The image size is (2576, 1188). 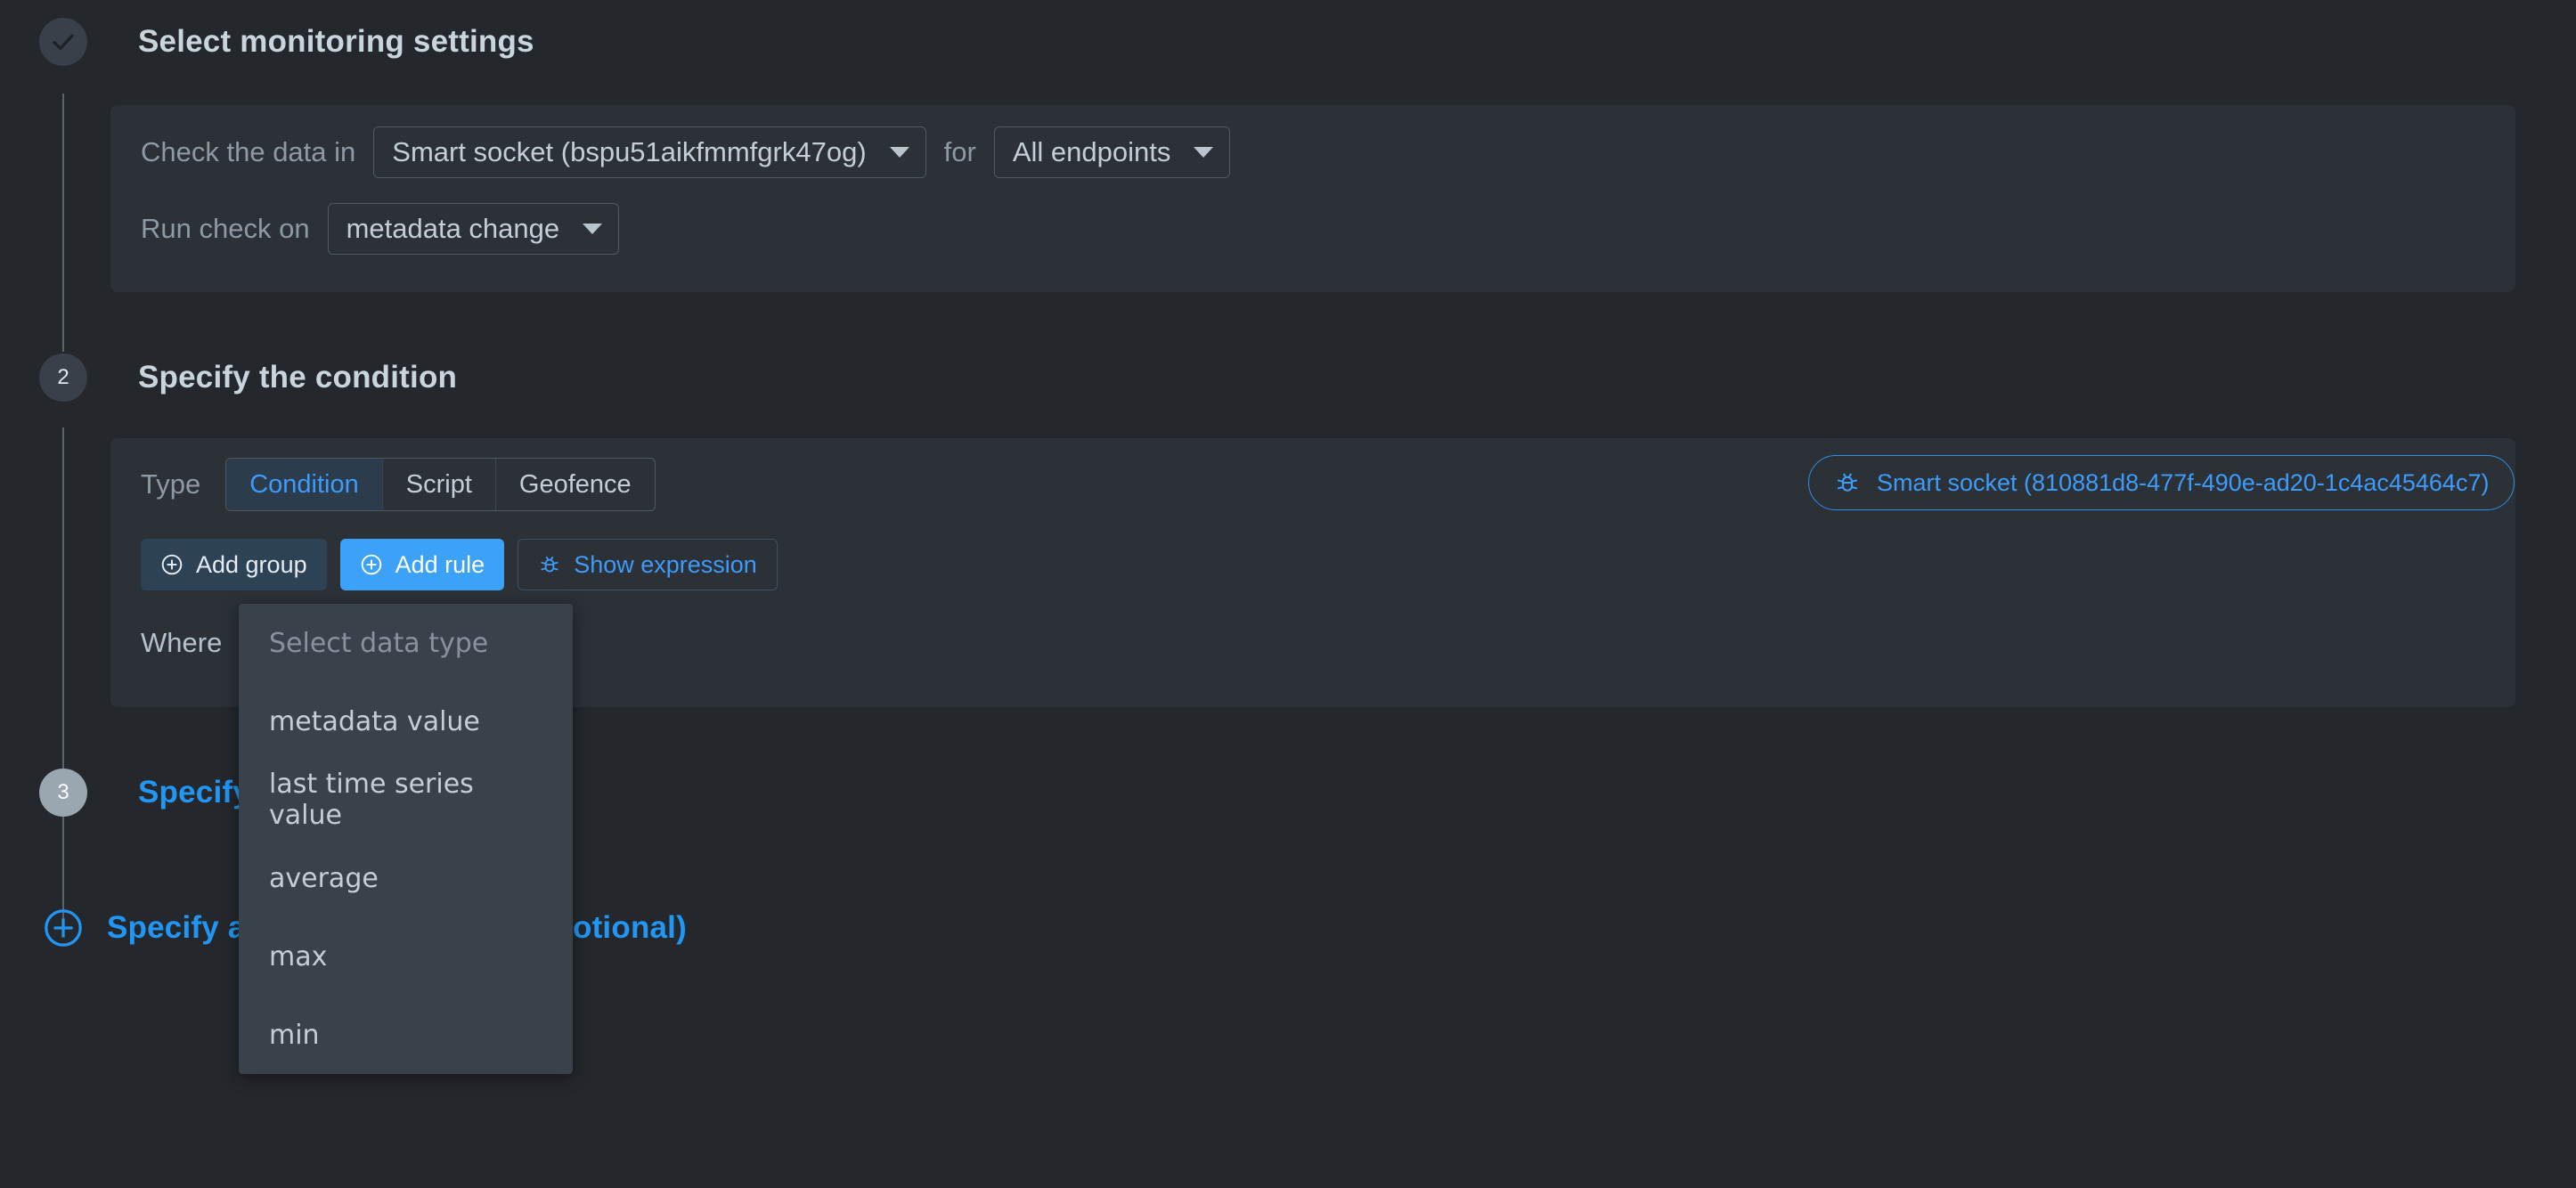 What do you see at coordinates (440, 564) in the screenshot?
I see `add-rule-label: Add rule` at bounding box center [440, 564].